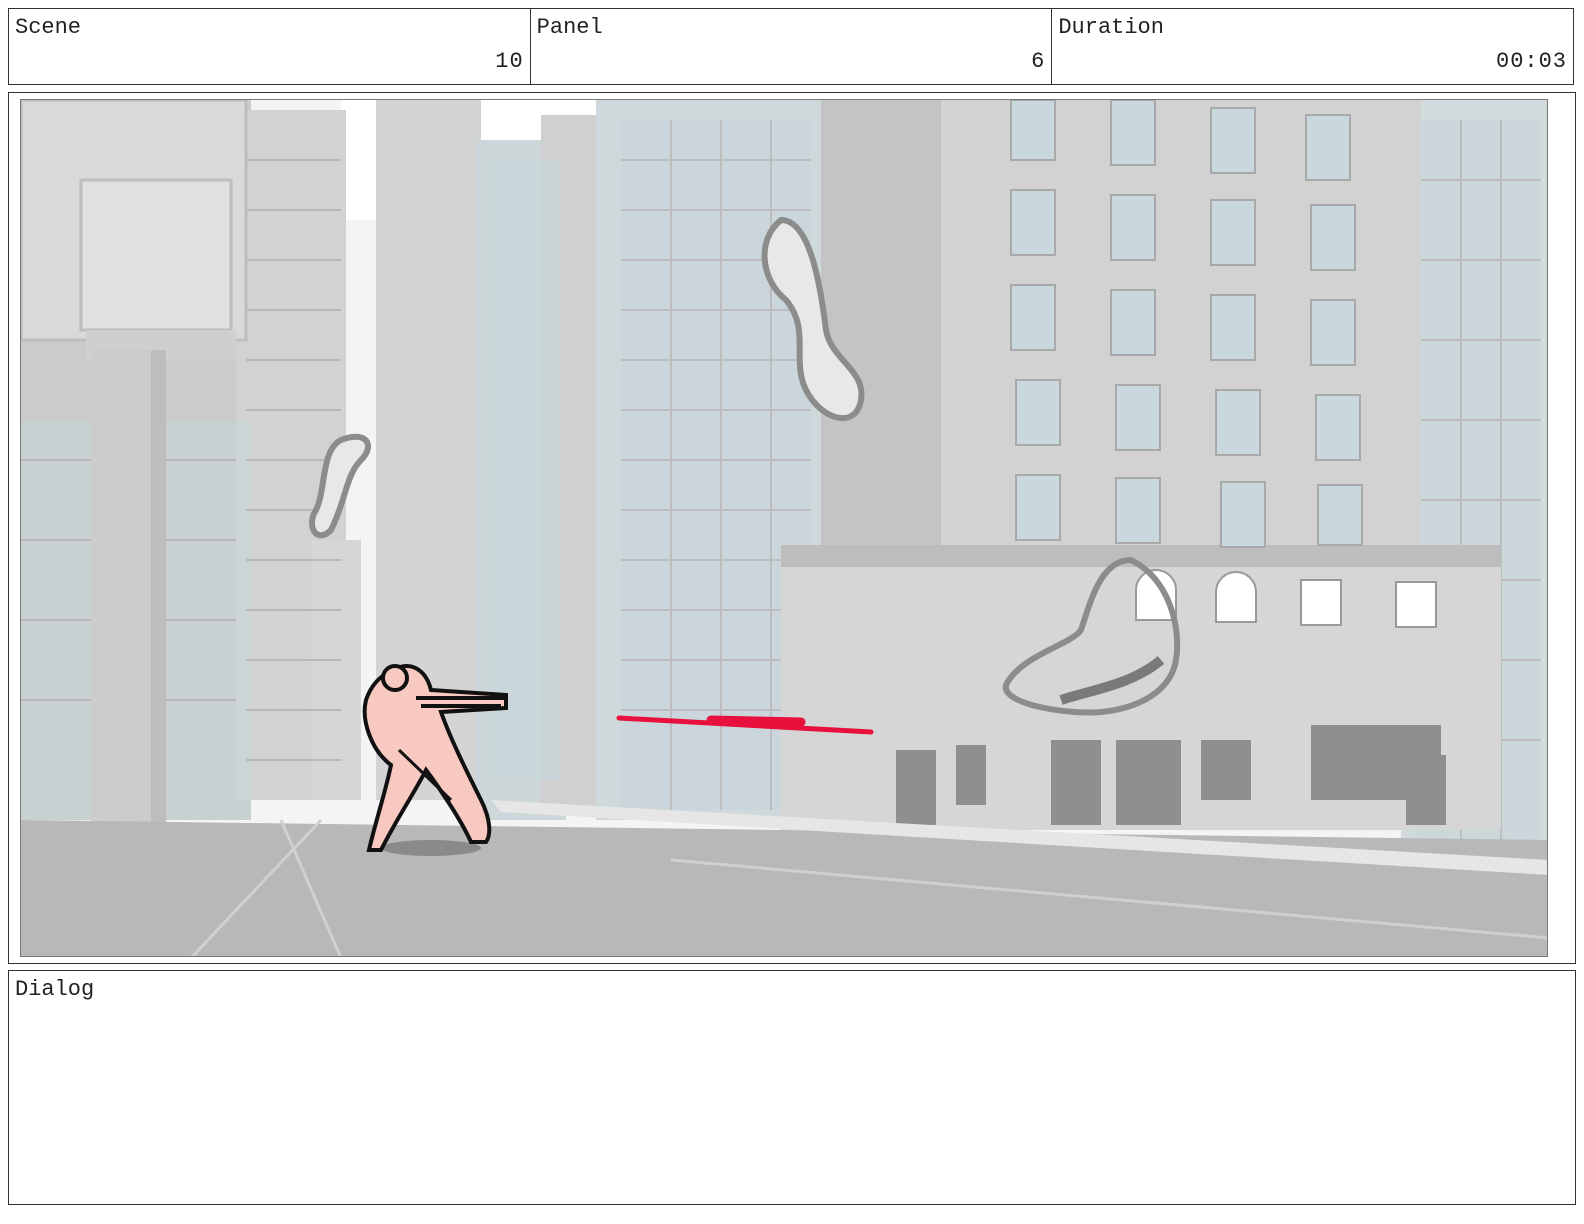 This screenshot has width=1584, height=1224. Describe the element at coordinates (509, 61) in the screenshot. I see `scene-value: 10` at that location.